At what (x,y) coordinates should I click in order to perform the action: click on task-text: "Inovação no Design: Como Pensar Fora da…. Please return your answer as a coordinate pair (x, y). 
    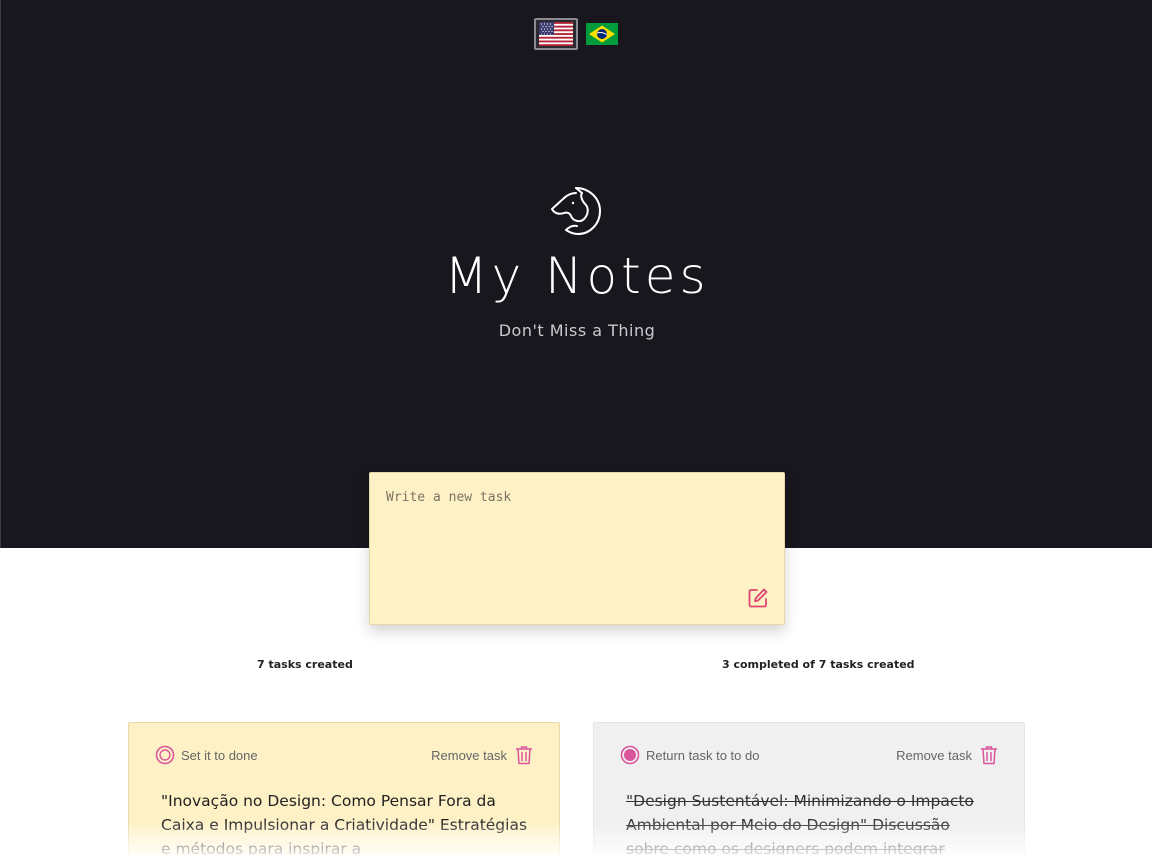
    Looking at the image, I should click on (344, 823).